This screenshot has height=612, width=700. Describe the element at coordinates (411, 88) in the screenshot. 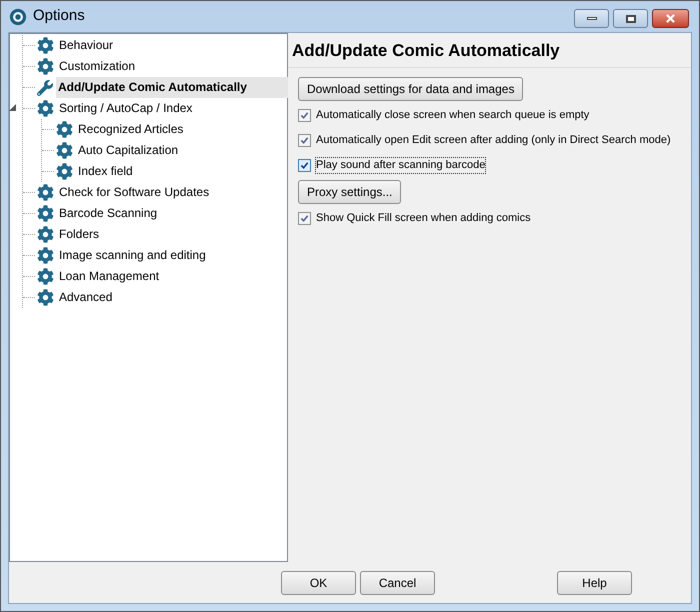

I see `settings-button: Download settings for data and images` at that location.